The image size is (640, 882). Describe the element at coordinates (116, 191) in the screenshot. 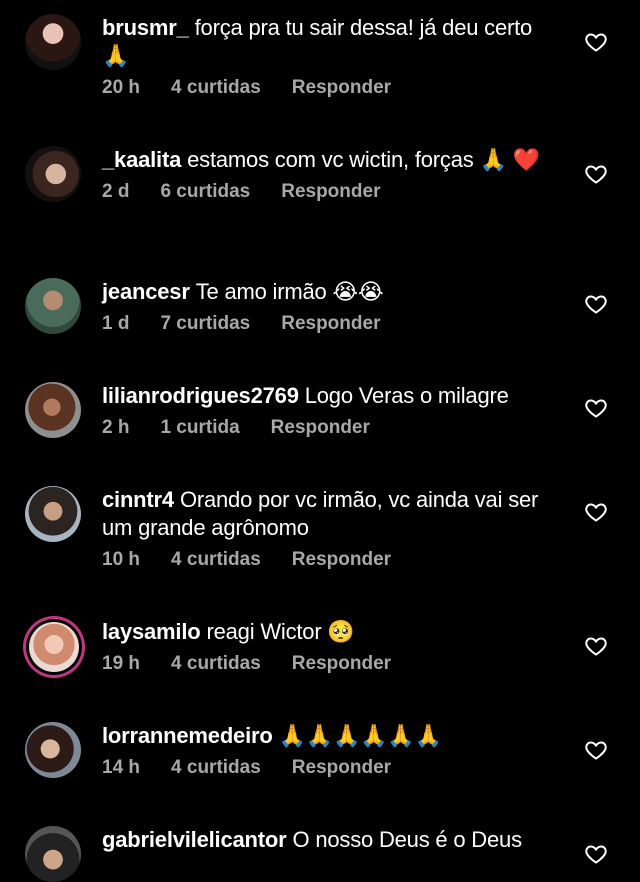

I see `comment-time: 2 d` at that location.